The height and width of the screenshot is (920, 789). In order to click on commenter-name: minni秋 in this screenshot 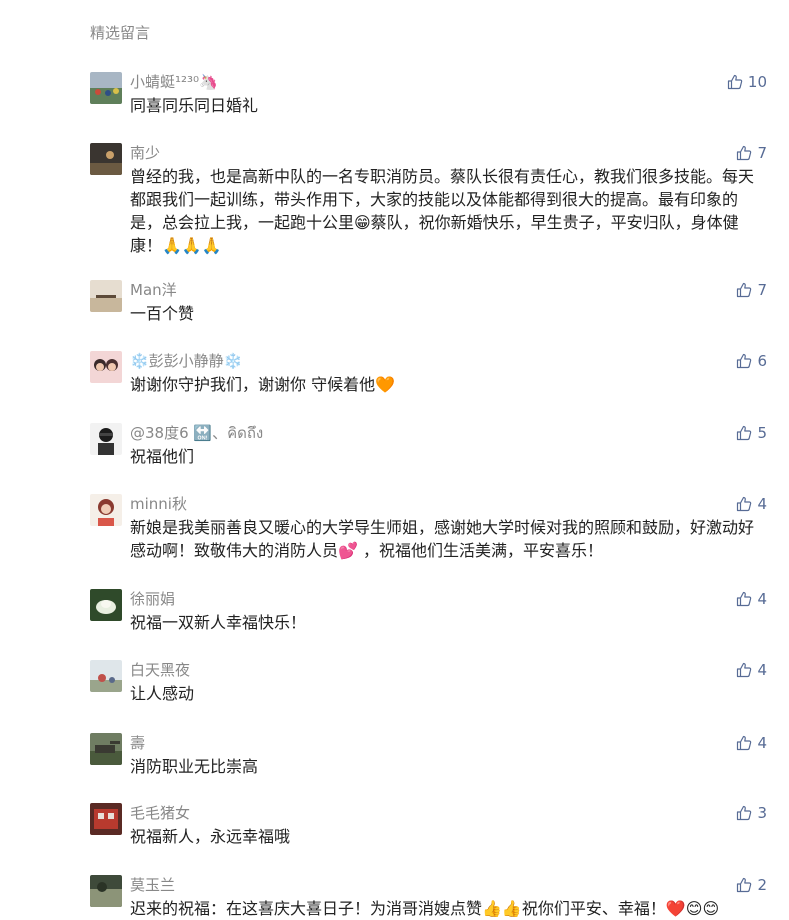, I will do `click(158, 504)`.